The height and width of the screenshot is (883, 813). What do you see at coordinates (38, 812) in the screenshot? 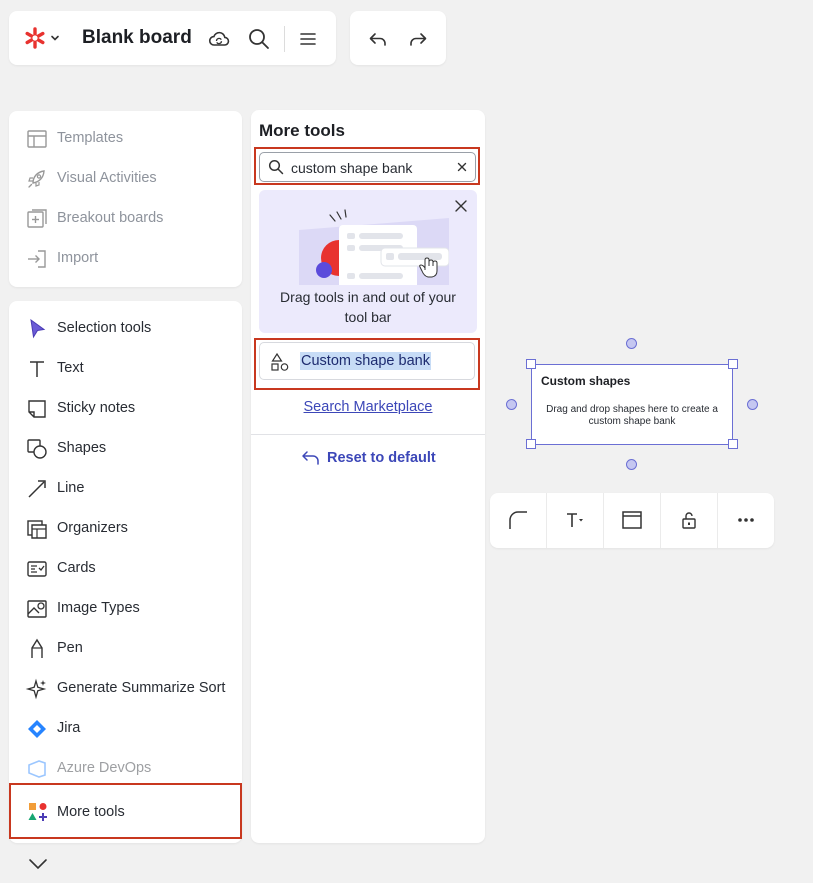
I see `more-tools-icon` at bounding box center [38, 812].